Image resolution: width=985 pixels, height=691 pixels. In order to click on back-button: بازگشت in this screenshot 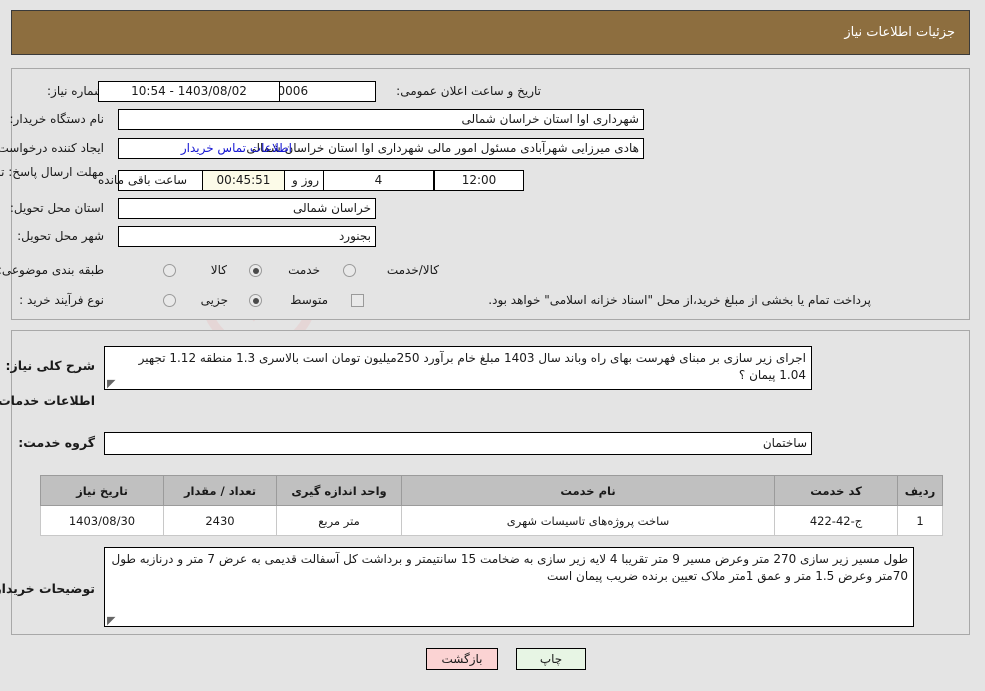, I will do `click(463, 659)`.